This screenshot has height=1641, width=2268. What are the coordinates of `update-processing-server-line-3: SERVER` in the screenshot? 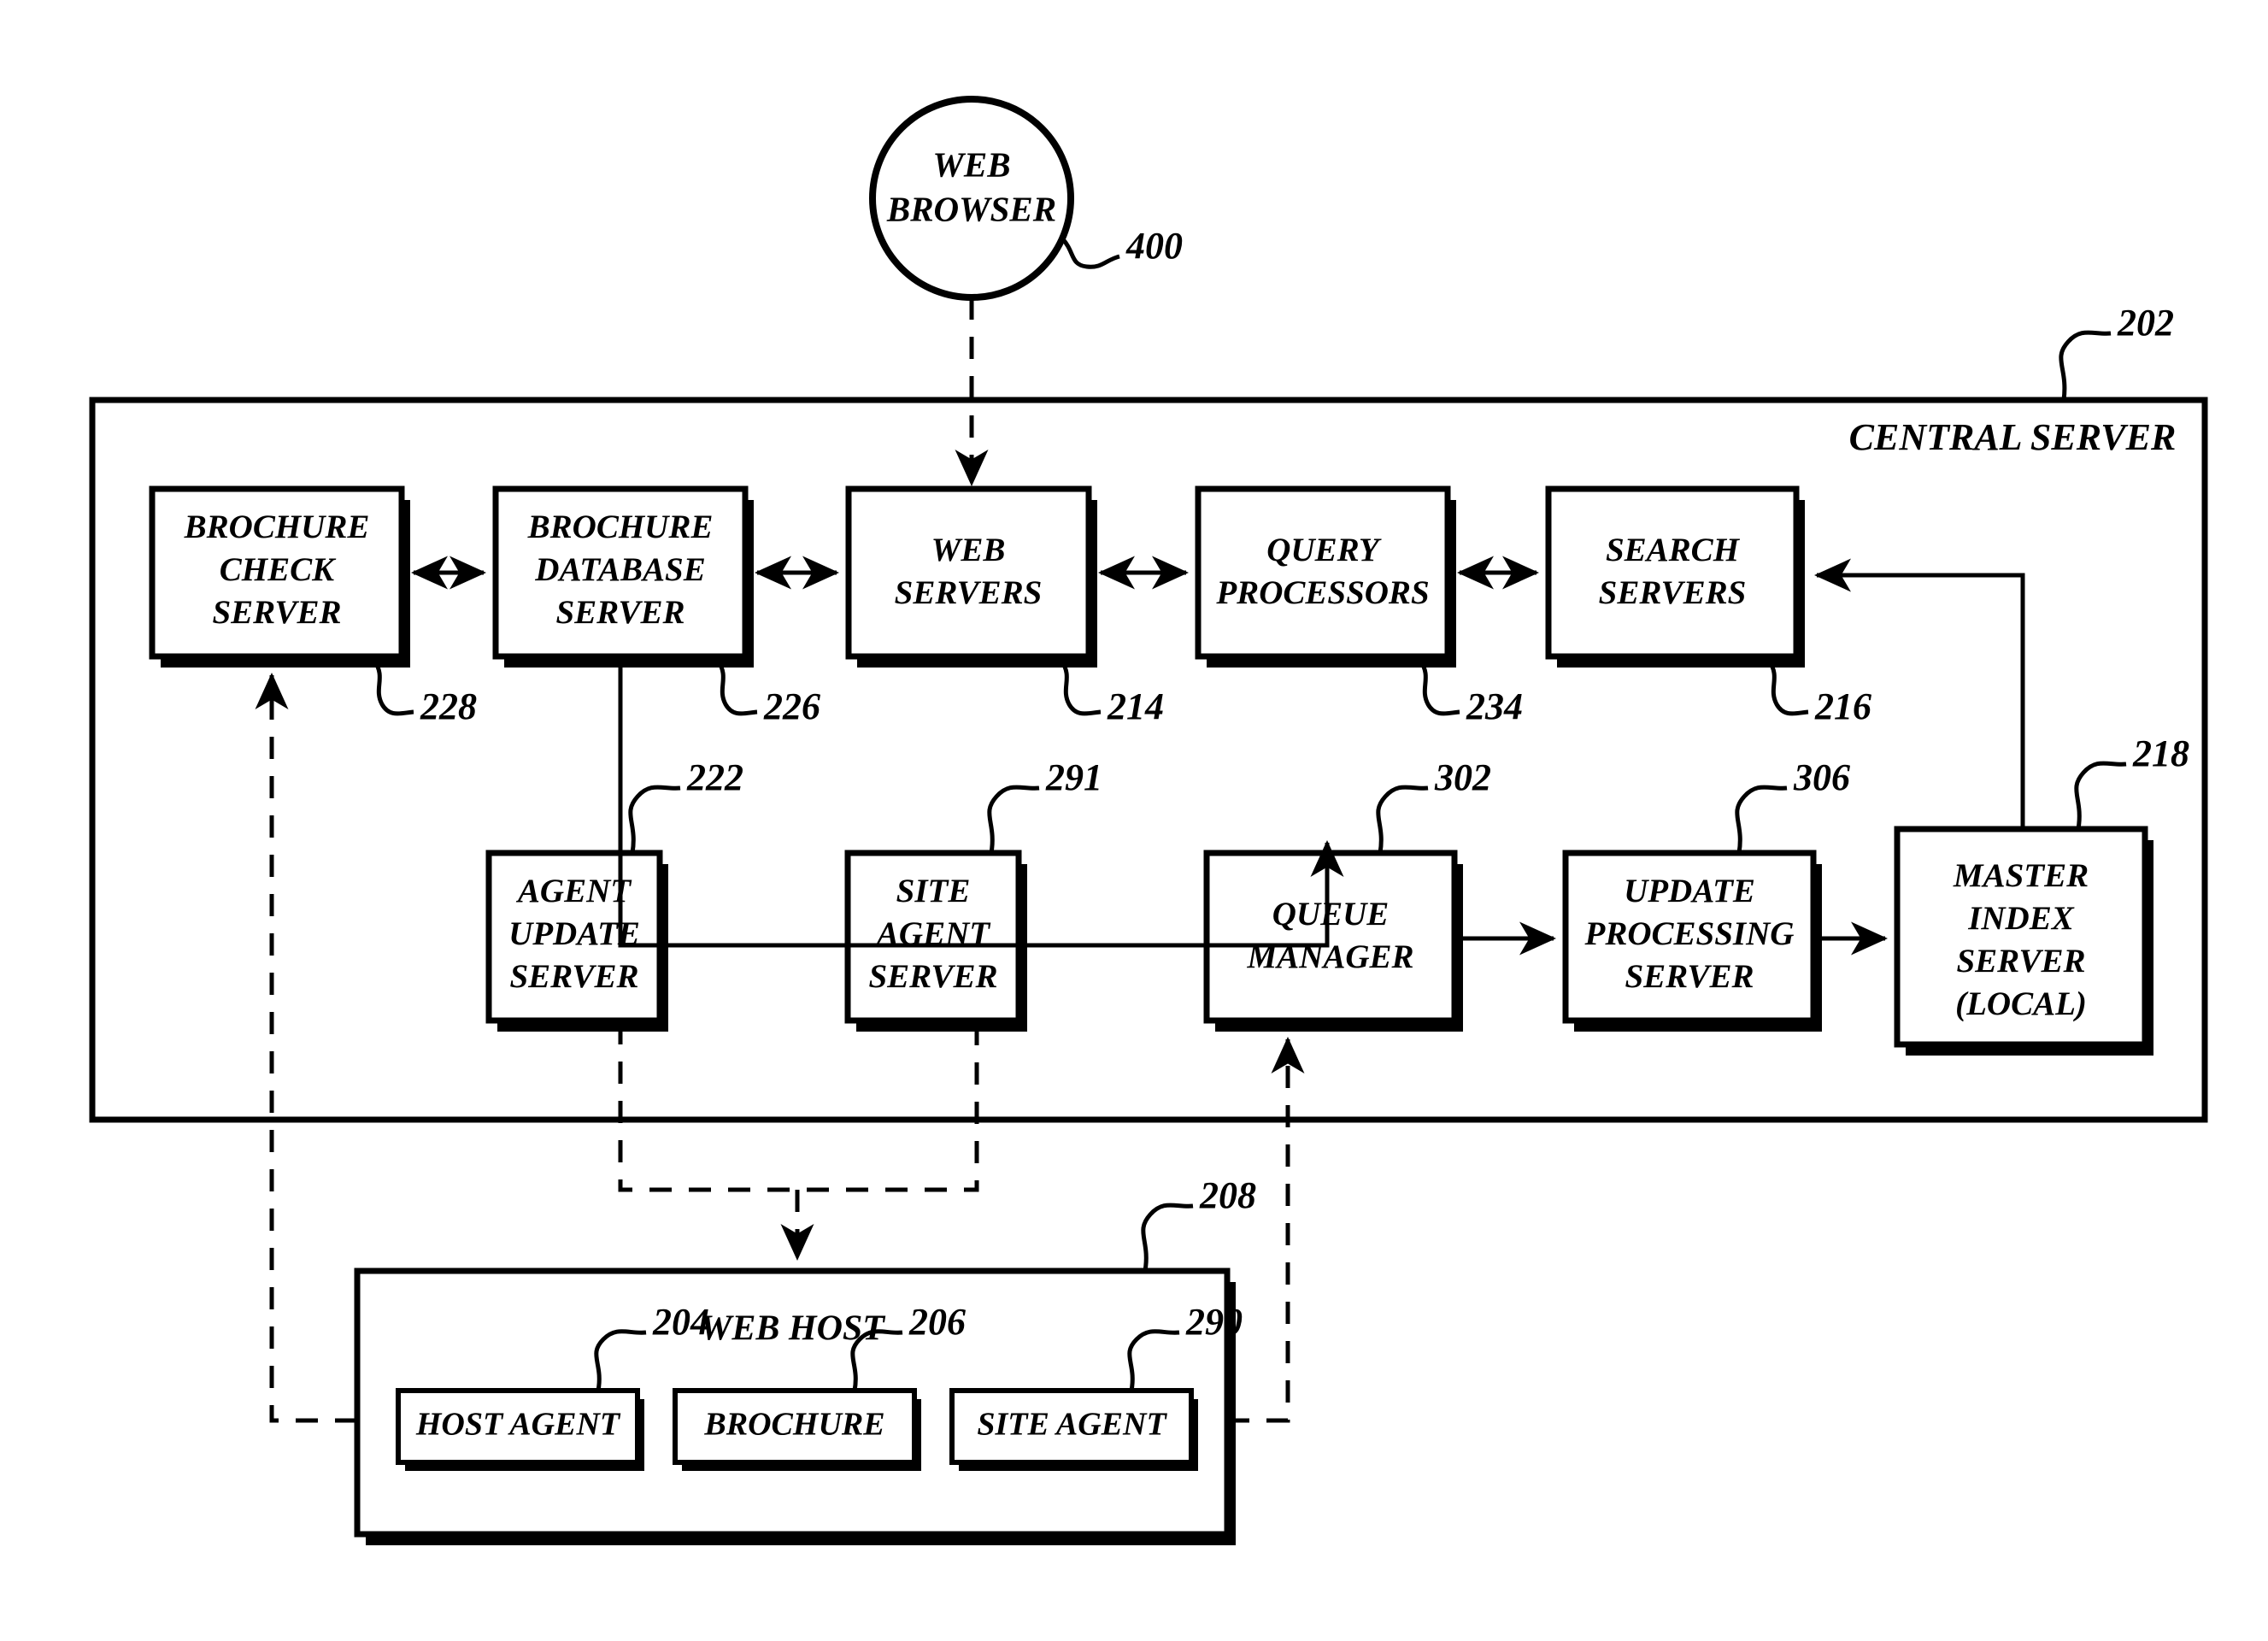 It's located at (1689, 976).